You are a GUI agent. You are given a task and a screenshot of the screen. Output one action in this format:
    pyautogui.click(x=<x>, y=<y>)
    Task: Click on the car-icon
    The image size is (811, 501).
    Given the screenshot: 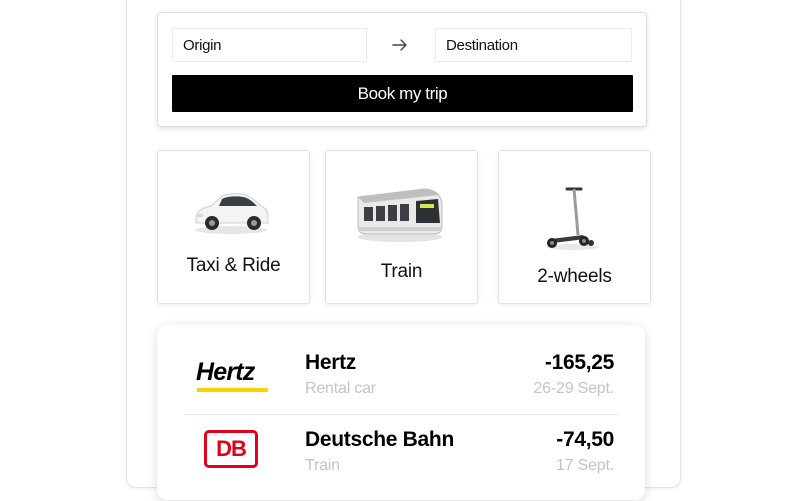 What is the action you would take?
    pyautogui.click(x=232, y=213)
    